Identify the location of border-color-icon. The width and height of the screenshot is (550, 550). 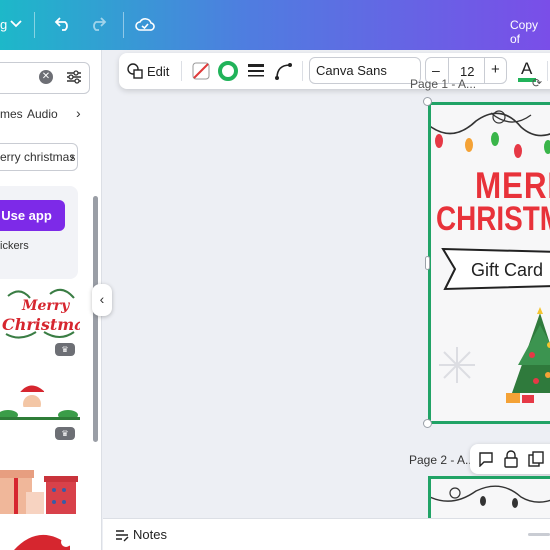
(228, 71).